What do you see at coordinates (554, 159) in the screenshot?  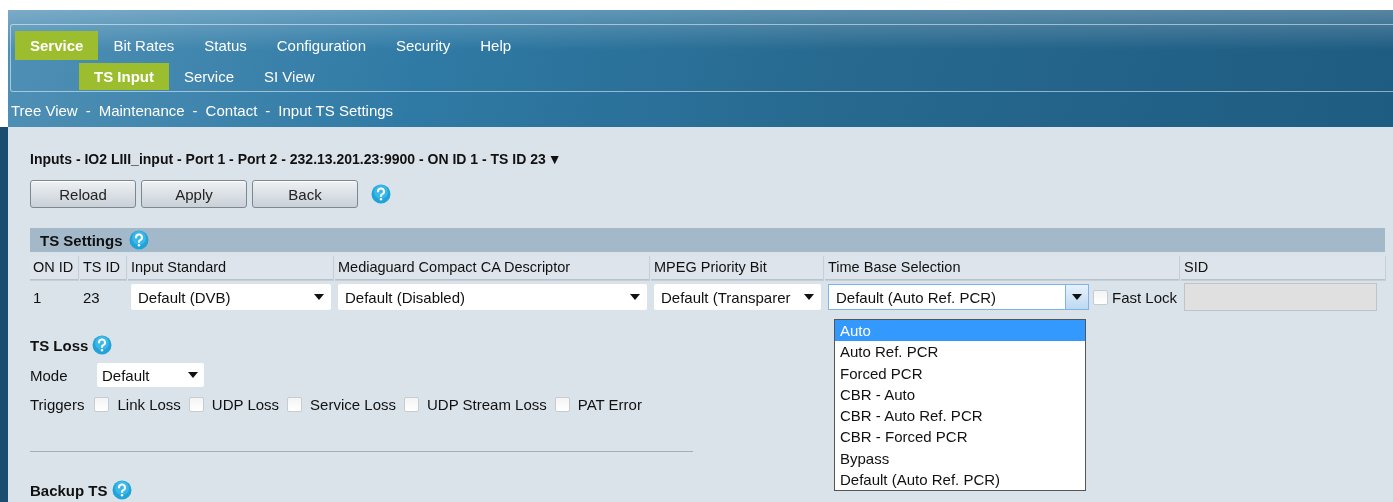 I see `collapse-toggle: ▼` at bounding box center [554, 159].